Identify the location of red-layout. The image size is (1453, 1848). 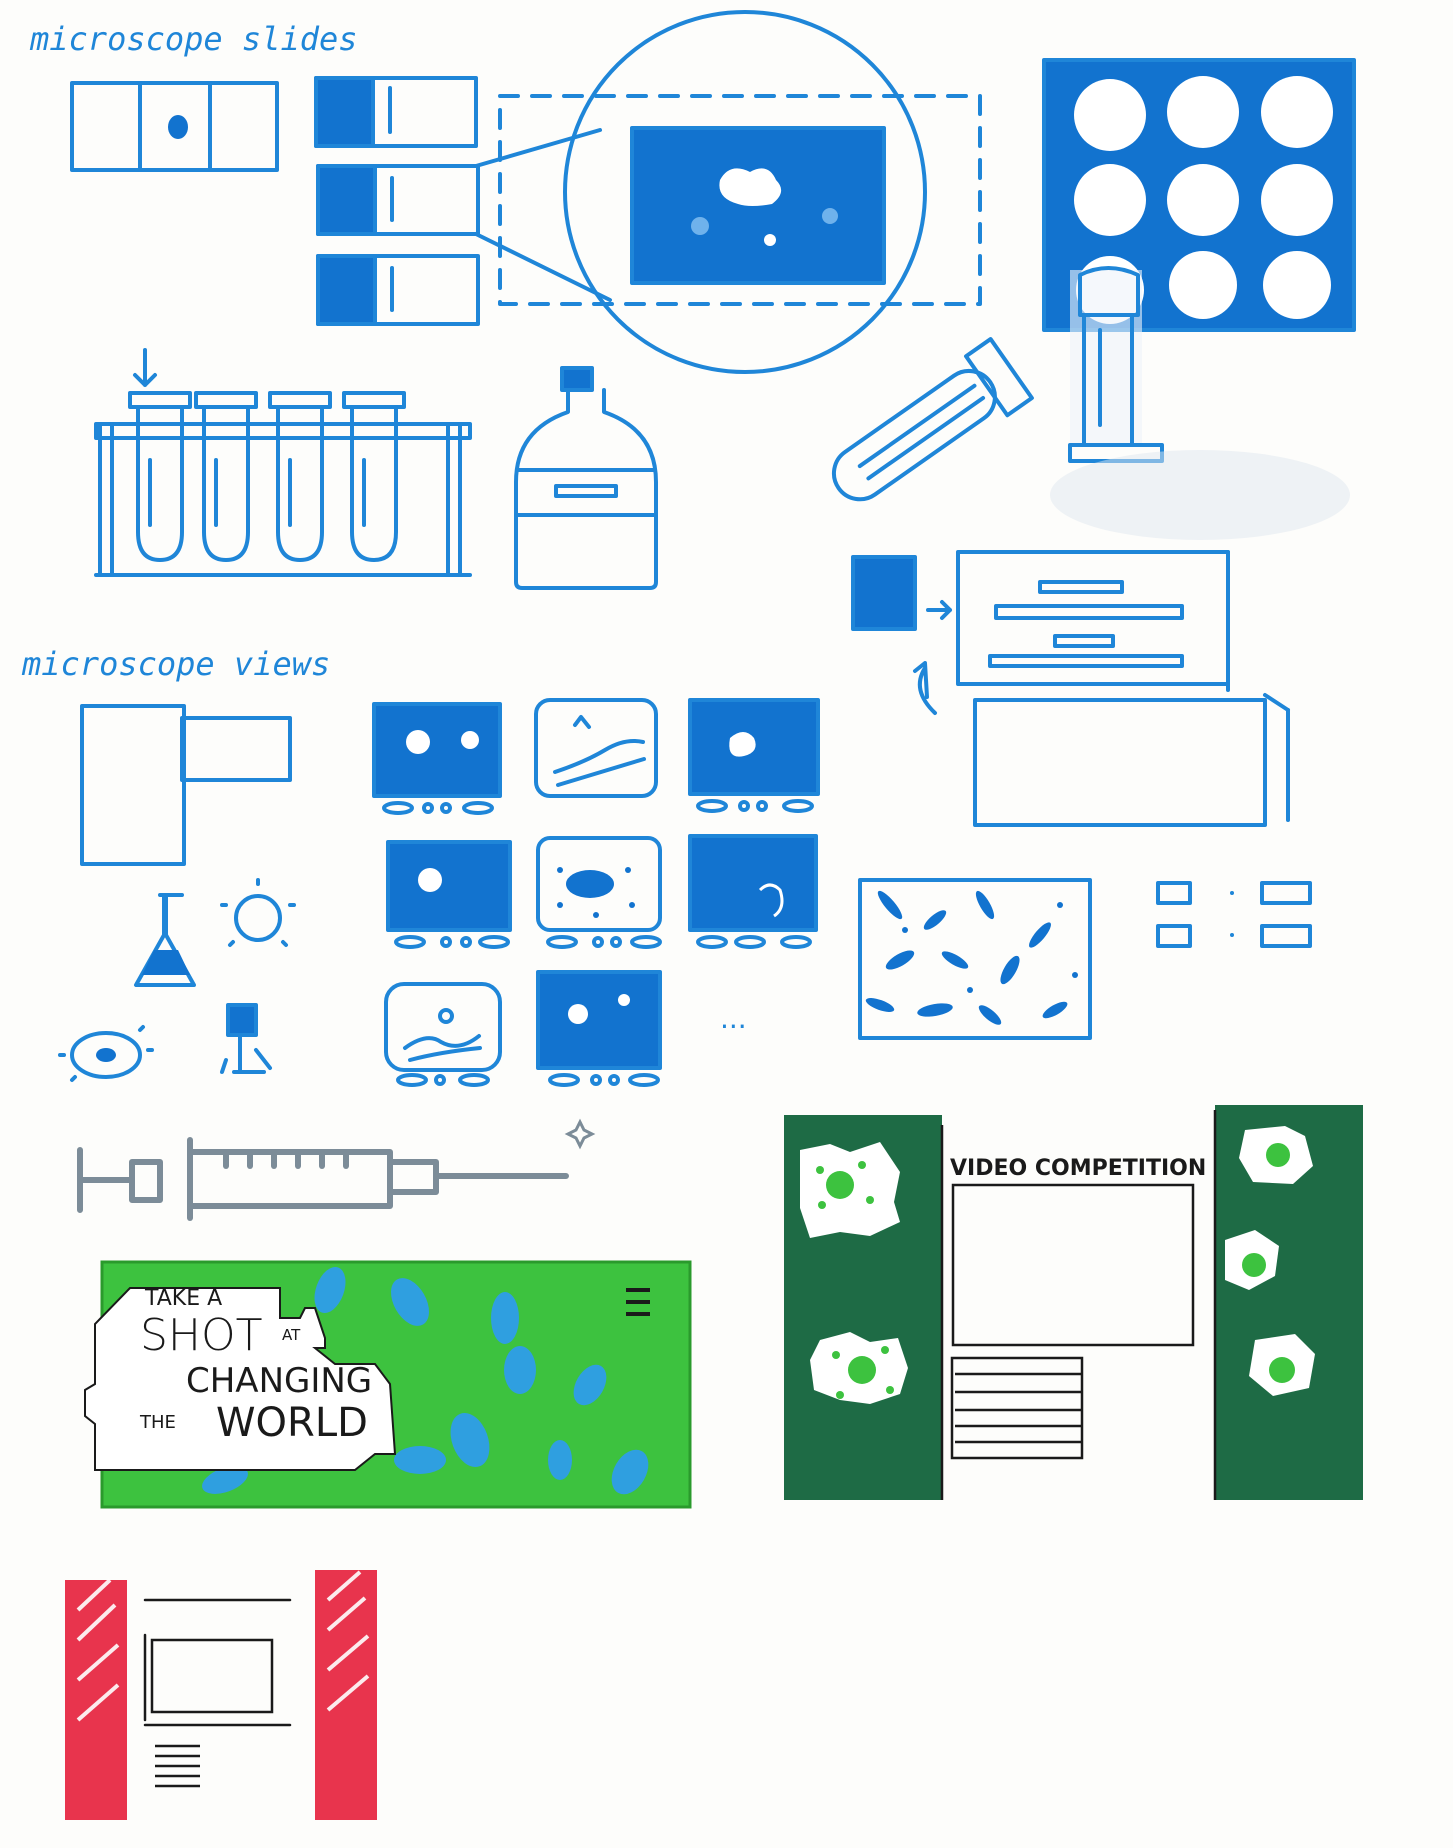
(221, 1695).